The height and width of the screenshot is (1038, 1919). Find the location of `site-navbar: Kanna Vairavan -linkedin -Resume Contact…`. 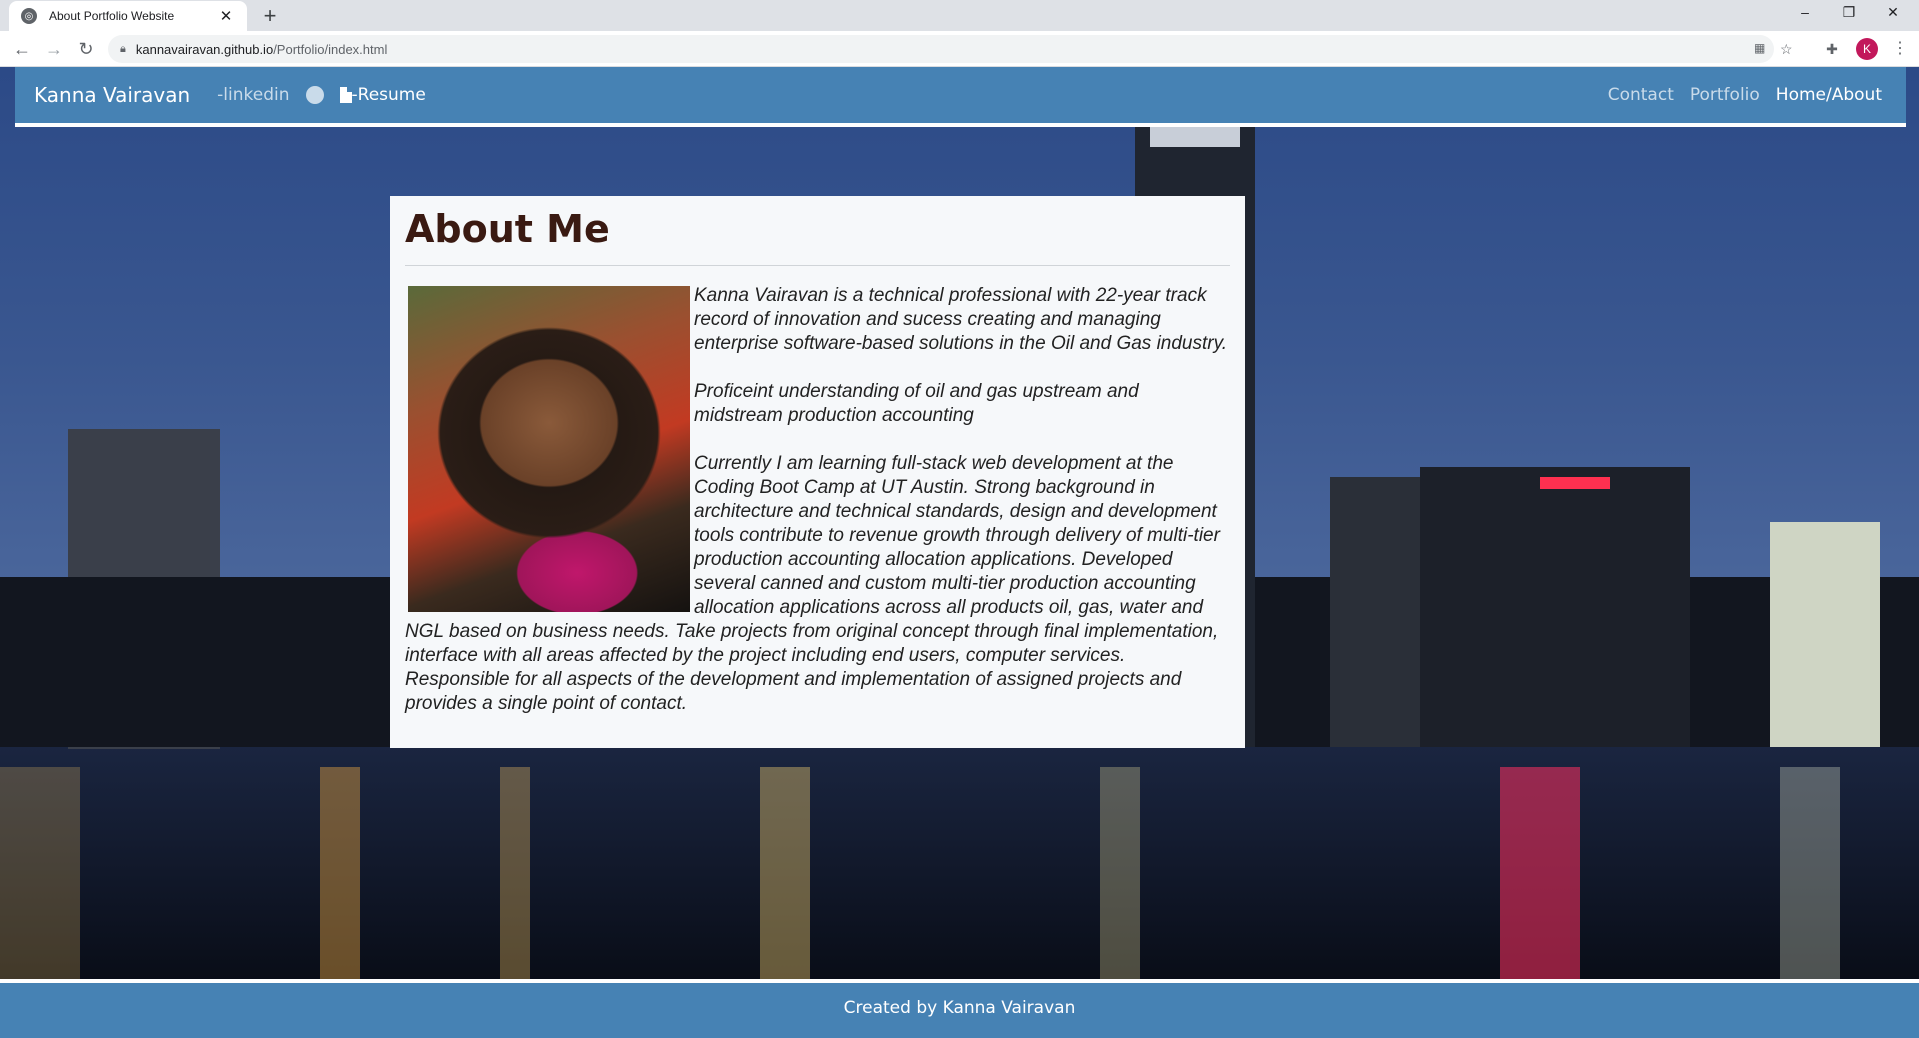

site-navbar: Kanna Vairavan -linkedin -Resume Contact… is located at coordinates (960, 97).